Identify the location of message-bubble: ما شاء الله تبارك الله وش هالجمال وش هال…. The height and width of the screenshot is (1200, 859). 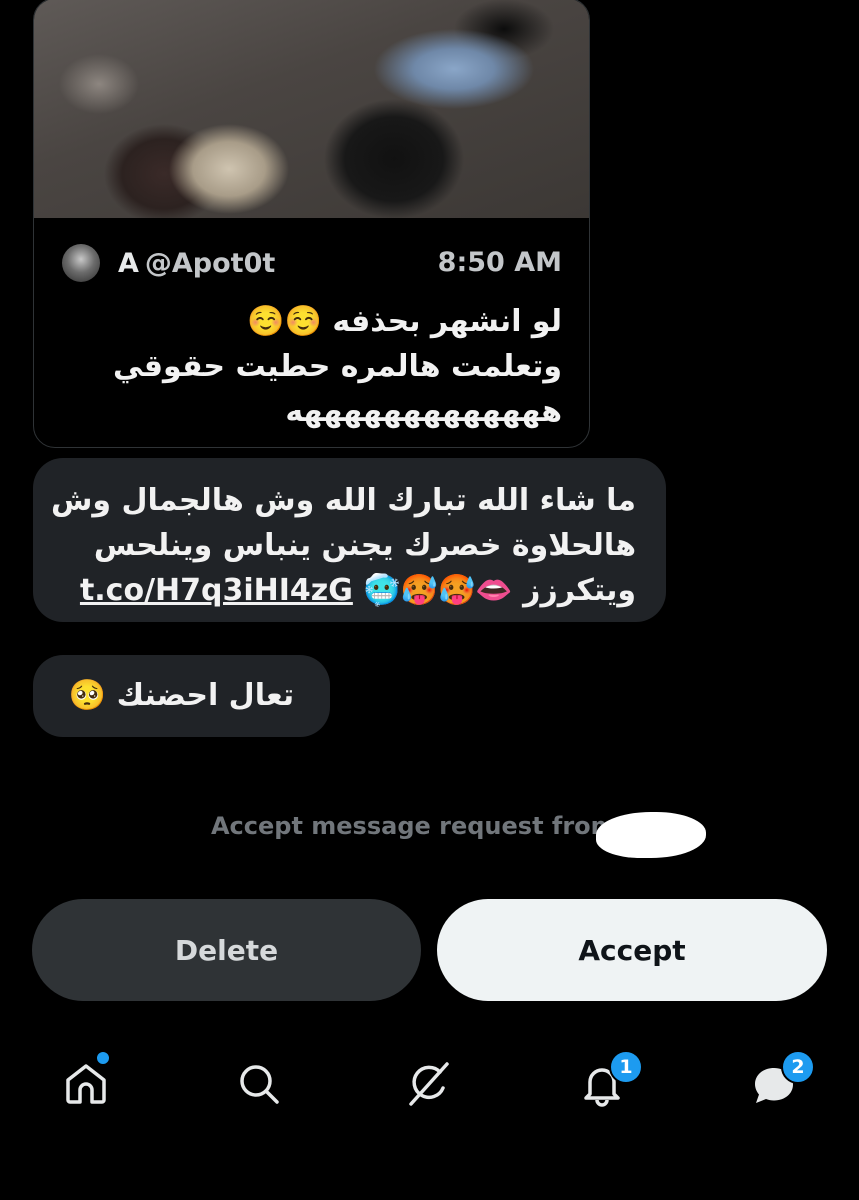
(349, 540).